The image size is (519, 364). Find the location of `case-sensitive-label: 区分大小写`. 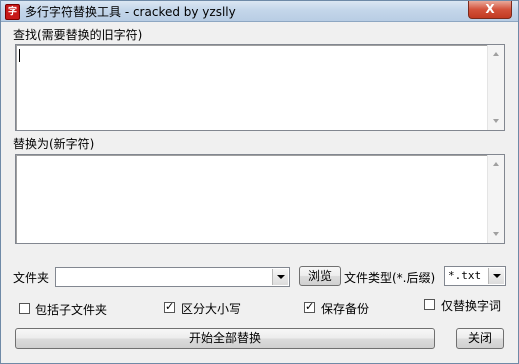

case-sensitive-label: 区分大小写 is located at coordinates (211, 309).